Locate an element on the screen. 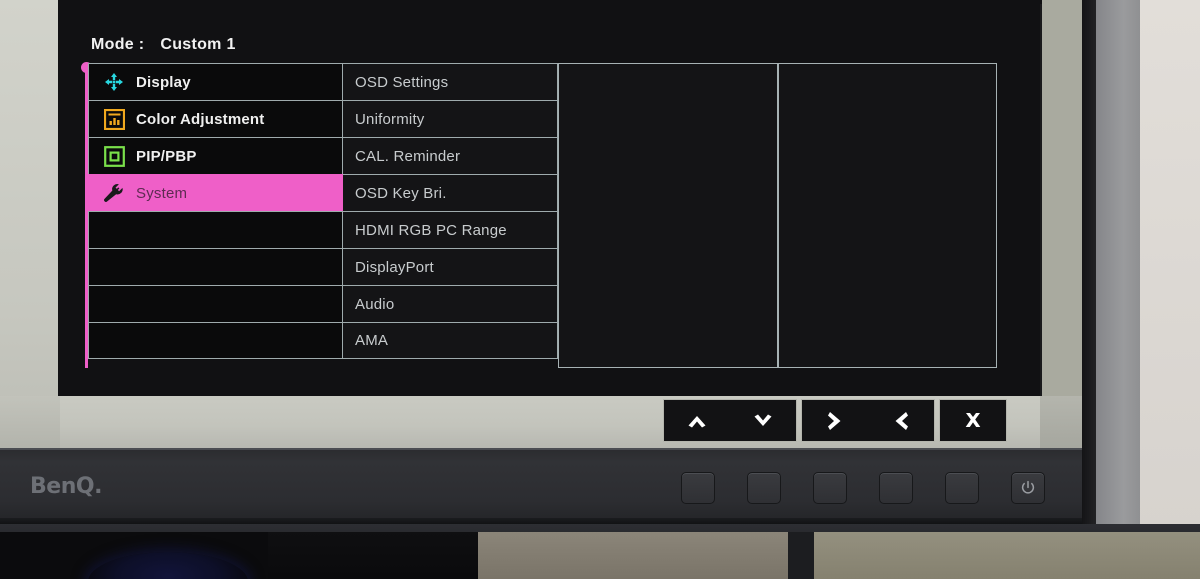 This screenshot has width=1200, height=579. display-arrows-icon is located at coordinates (114, 82).